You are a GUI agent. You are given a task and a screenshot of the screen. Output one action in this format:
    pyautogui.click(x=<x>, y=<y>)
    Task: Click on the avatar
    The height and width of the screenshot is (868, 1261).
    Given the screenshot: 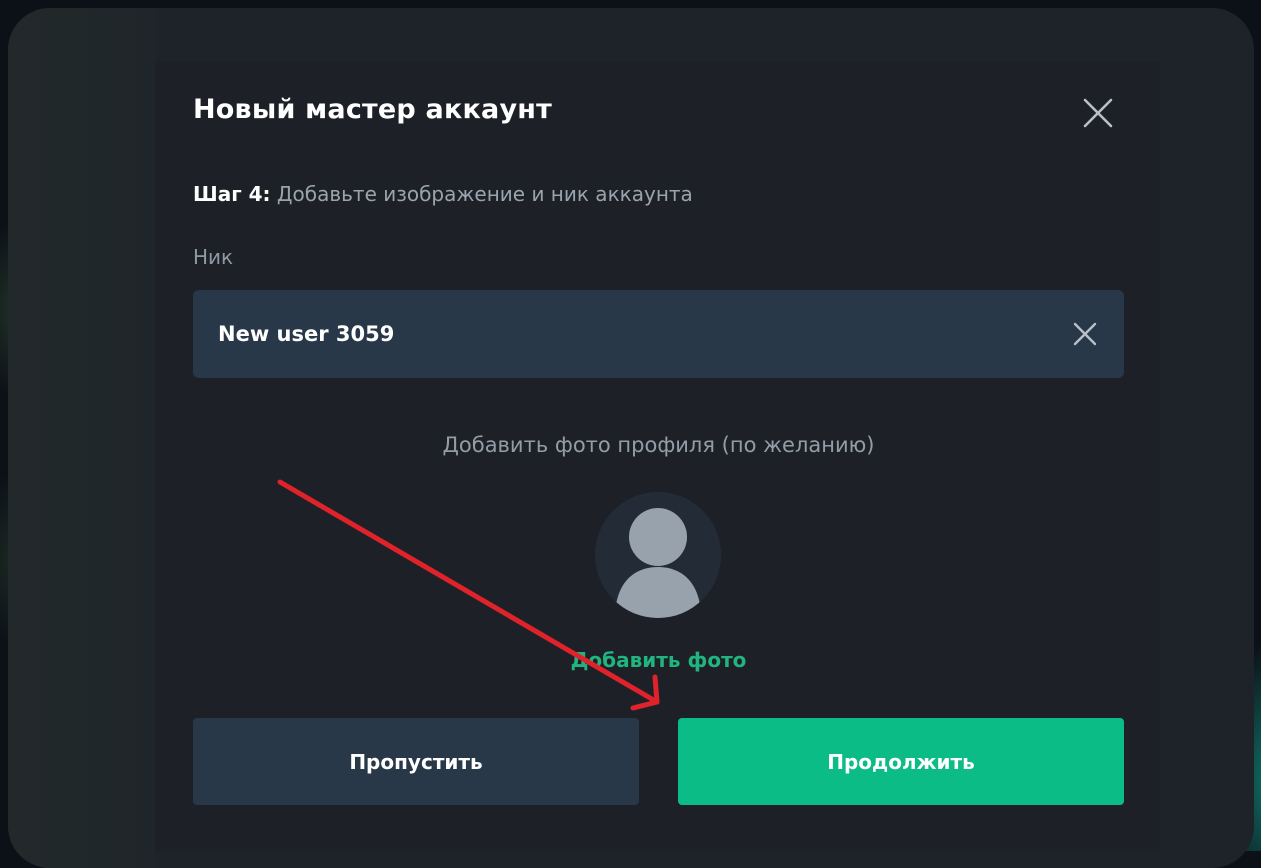 What is the action you would take?
    pyautogui.click(x=658, y=555)
    